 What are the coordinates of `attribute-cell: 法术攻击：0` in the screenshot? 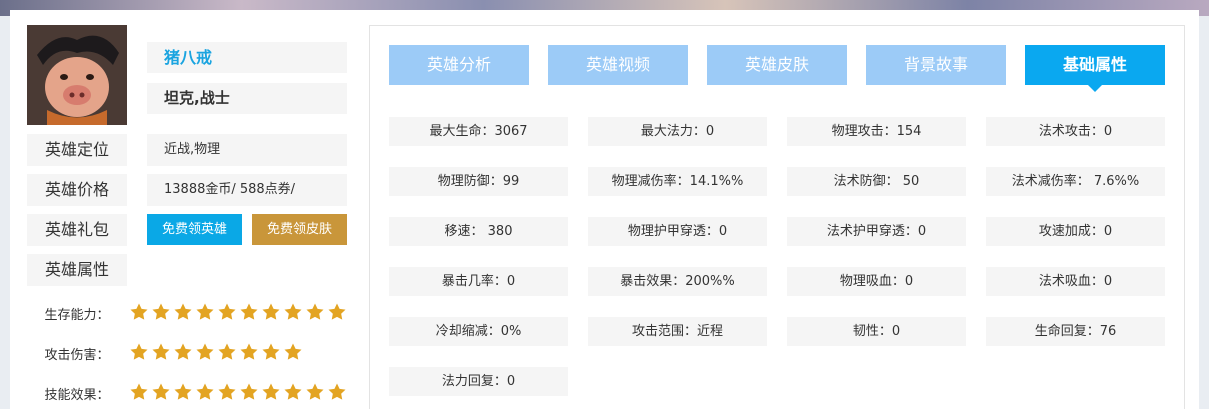 It's located at (1075, 131).